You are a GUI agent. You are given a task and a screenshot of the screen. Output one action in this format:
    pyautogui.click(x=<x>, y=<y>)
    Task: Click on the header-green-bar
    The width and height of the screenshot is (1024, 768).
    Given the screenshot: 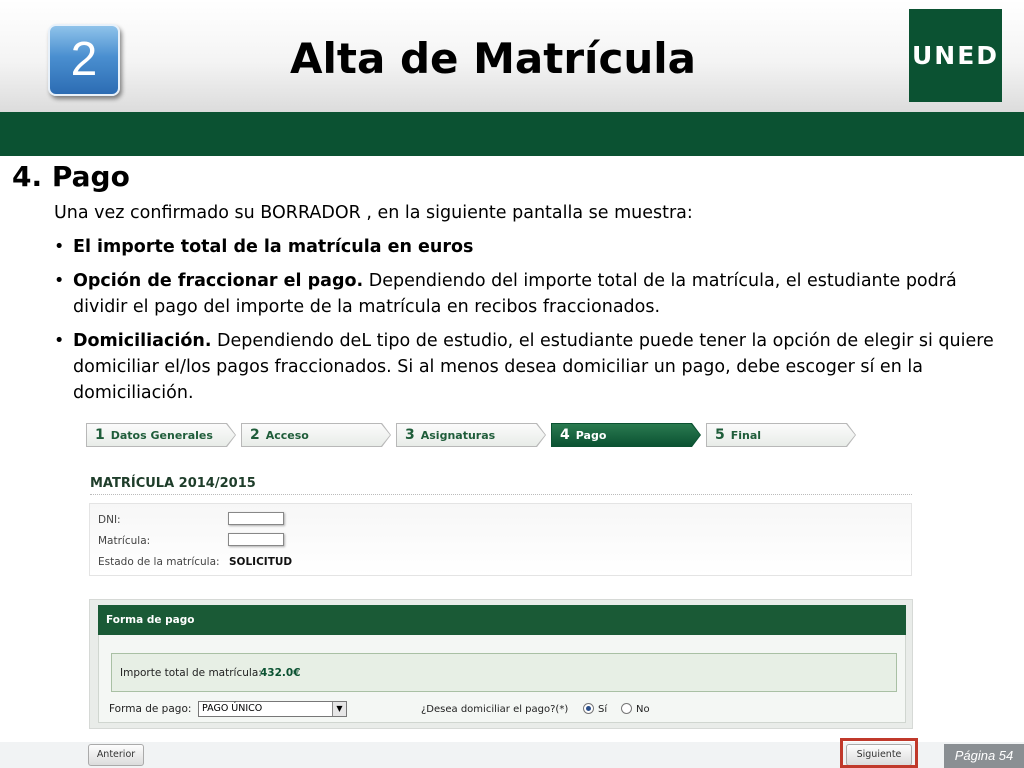 What is the action you would take?
    pyautogui.click(x=512, y=134)
    